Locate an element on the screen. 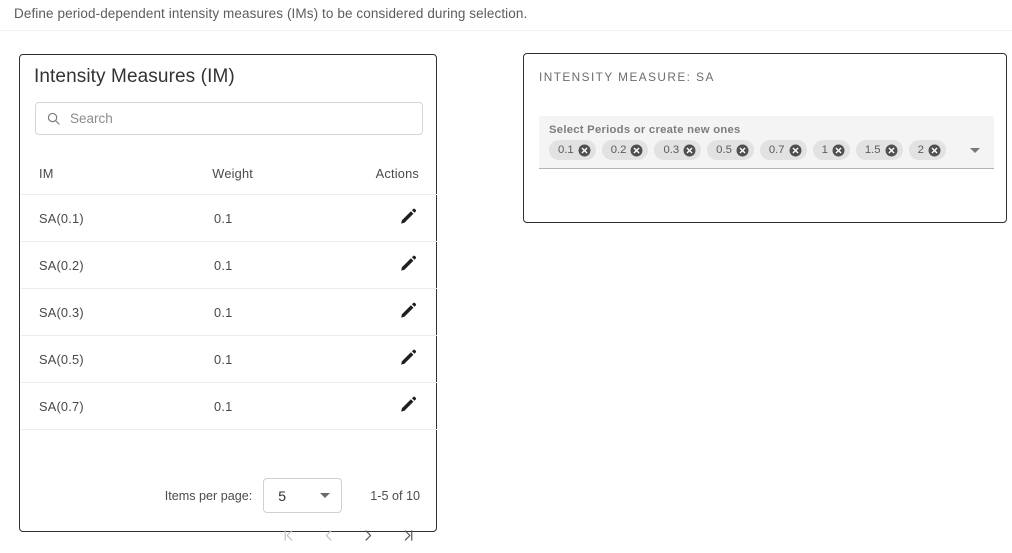 Image resolution: width=1012 pixels, height=553 pixels. table-row: SA(0.1) 0.1 is located at coordinates (229, 218).